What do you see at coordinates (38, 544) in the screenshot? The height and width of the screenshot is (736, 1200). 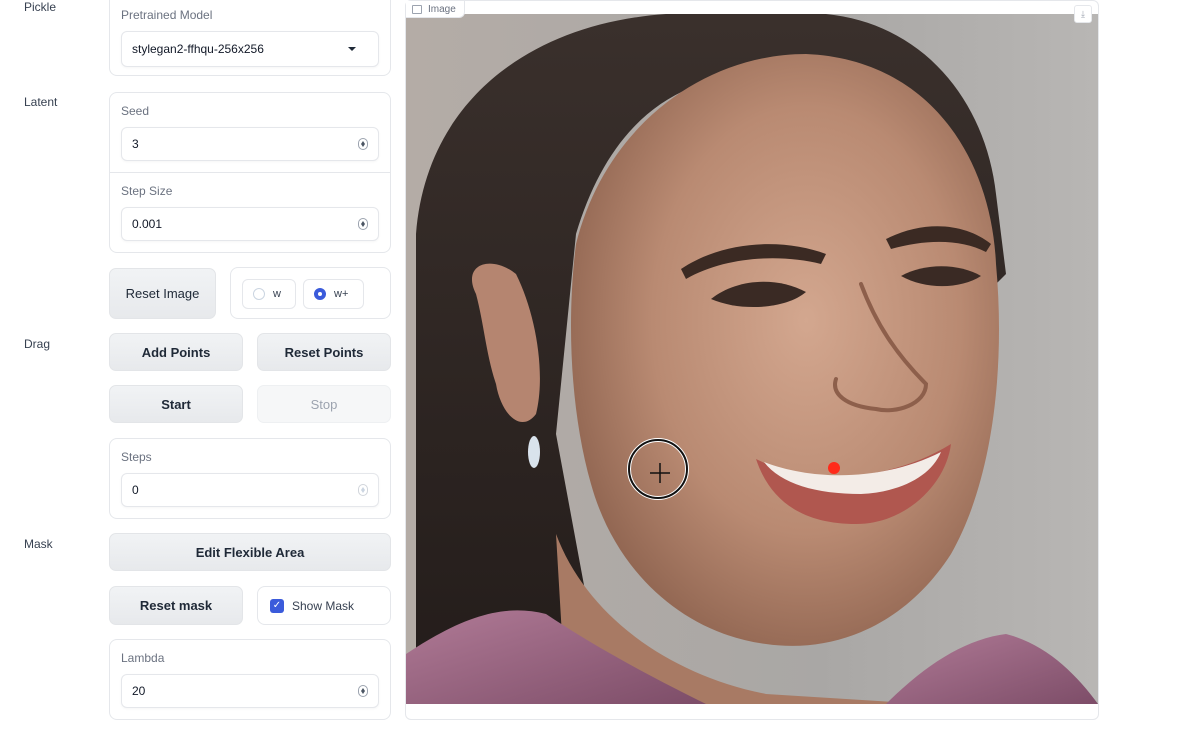 I see `section-label-mask: Mask` at bounding box center [38, 544].